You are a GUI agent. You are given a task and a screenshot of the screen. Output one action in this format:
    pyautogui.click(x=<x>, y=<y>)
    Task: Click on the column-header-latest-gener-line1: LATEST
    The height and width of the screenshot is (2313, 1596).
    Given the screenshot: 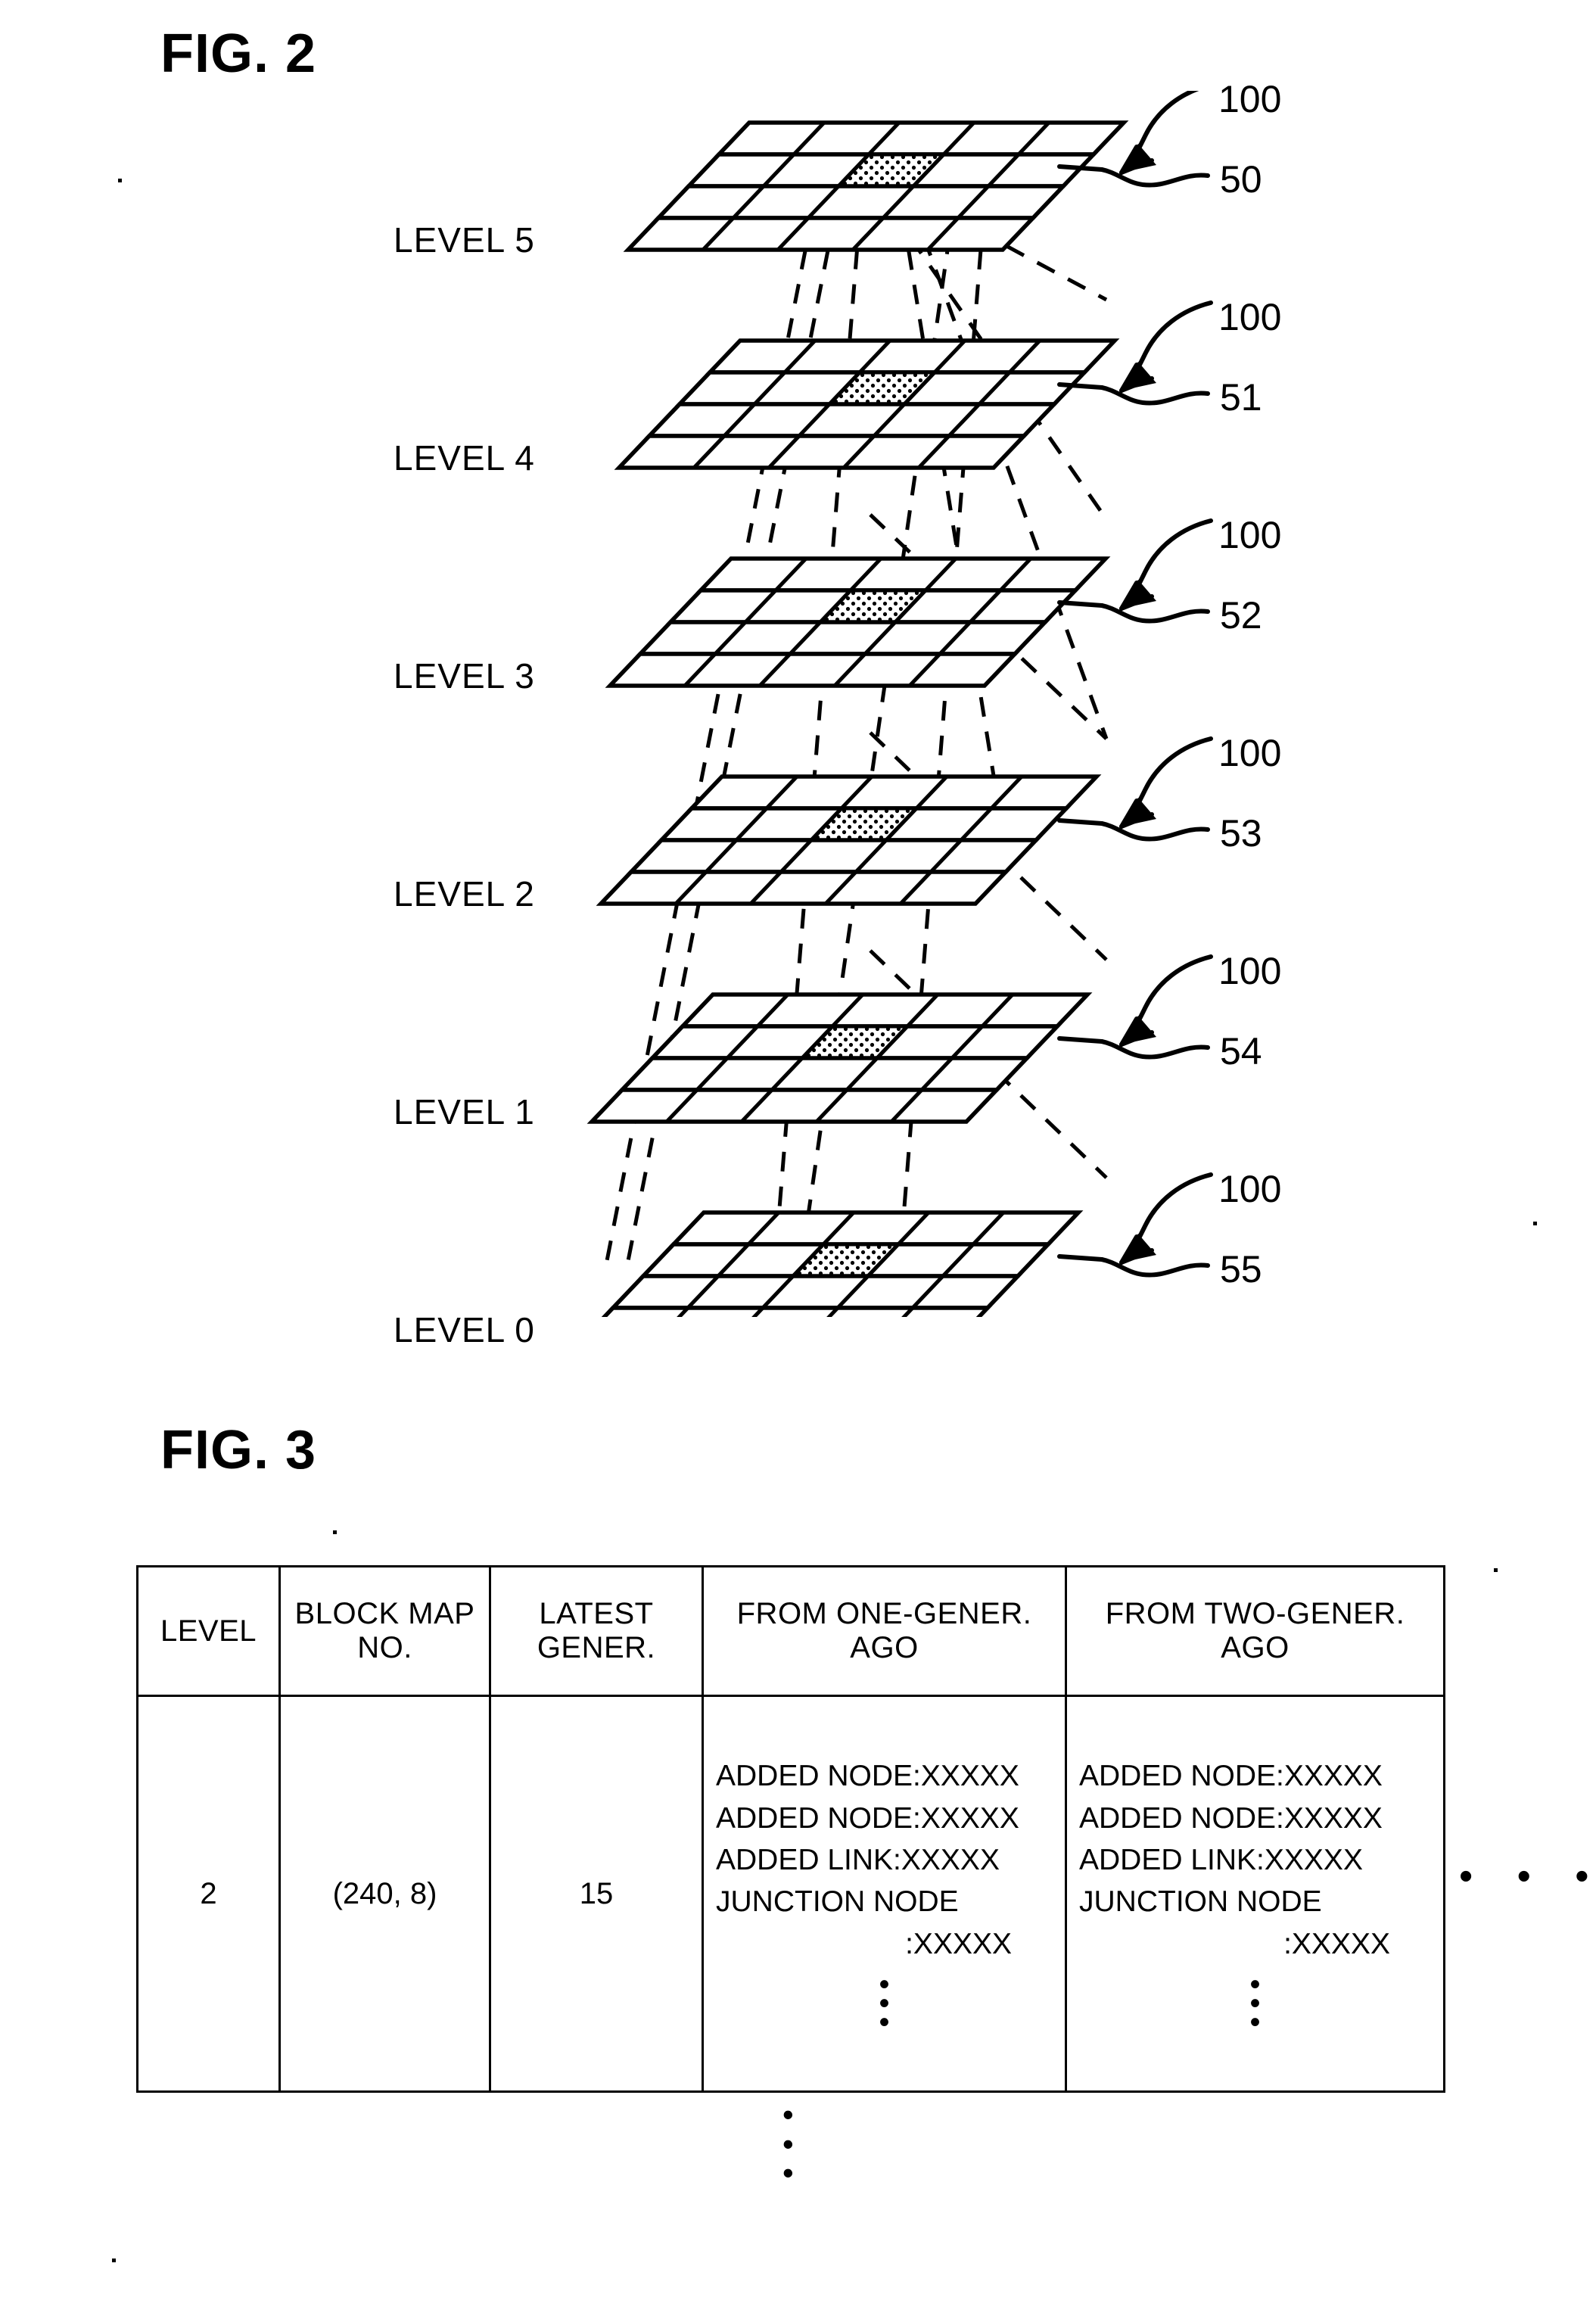 What is the action you would take?
    pyautogui.click(x=597, y=1614)
    